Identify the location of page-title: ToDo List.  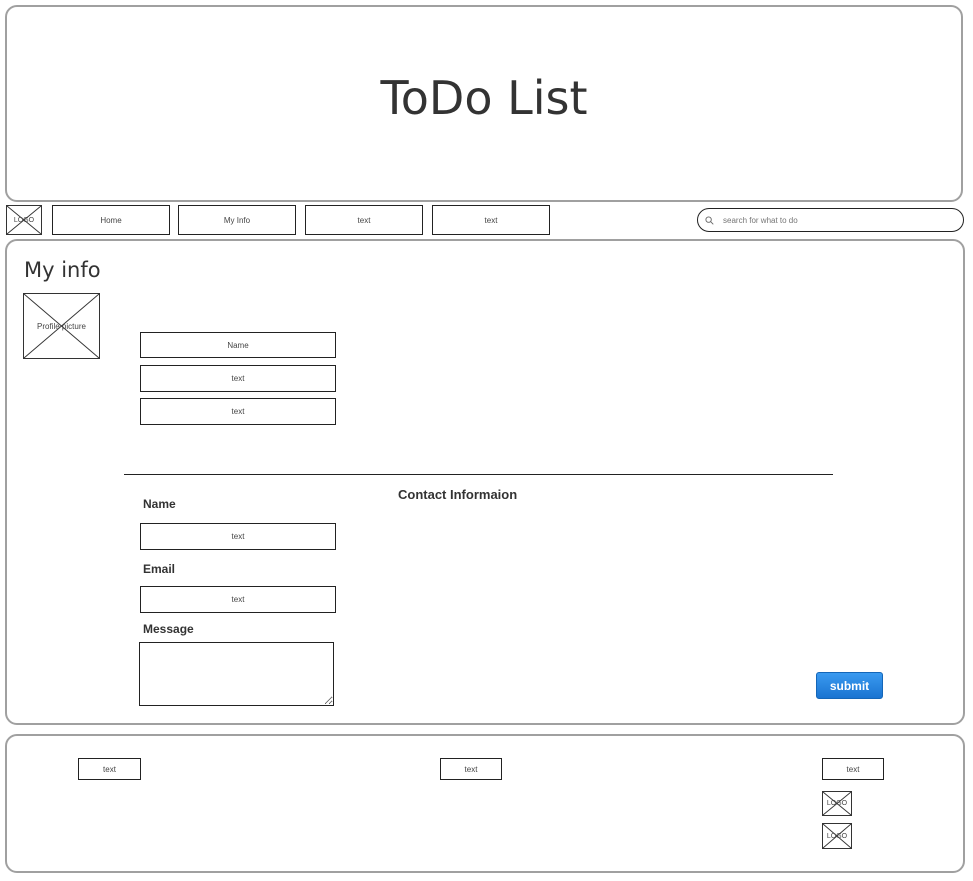
(484, 98).